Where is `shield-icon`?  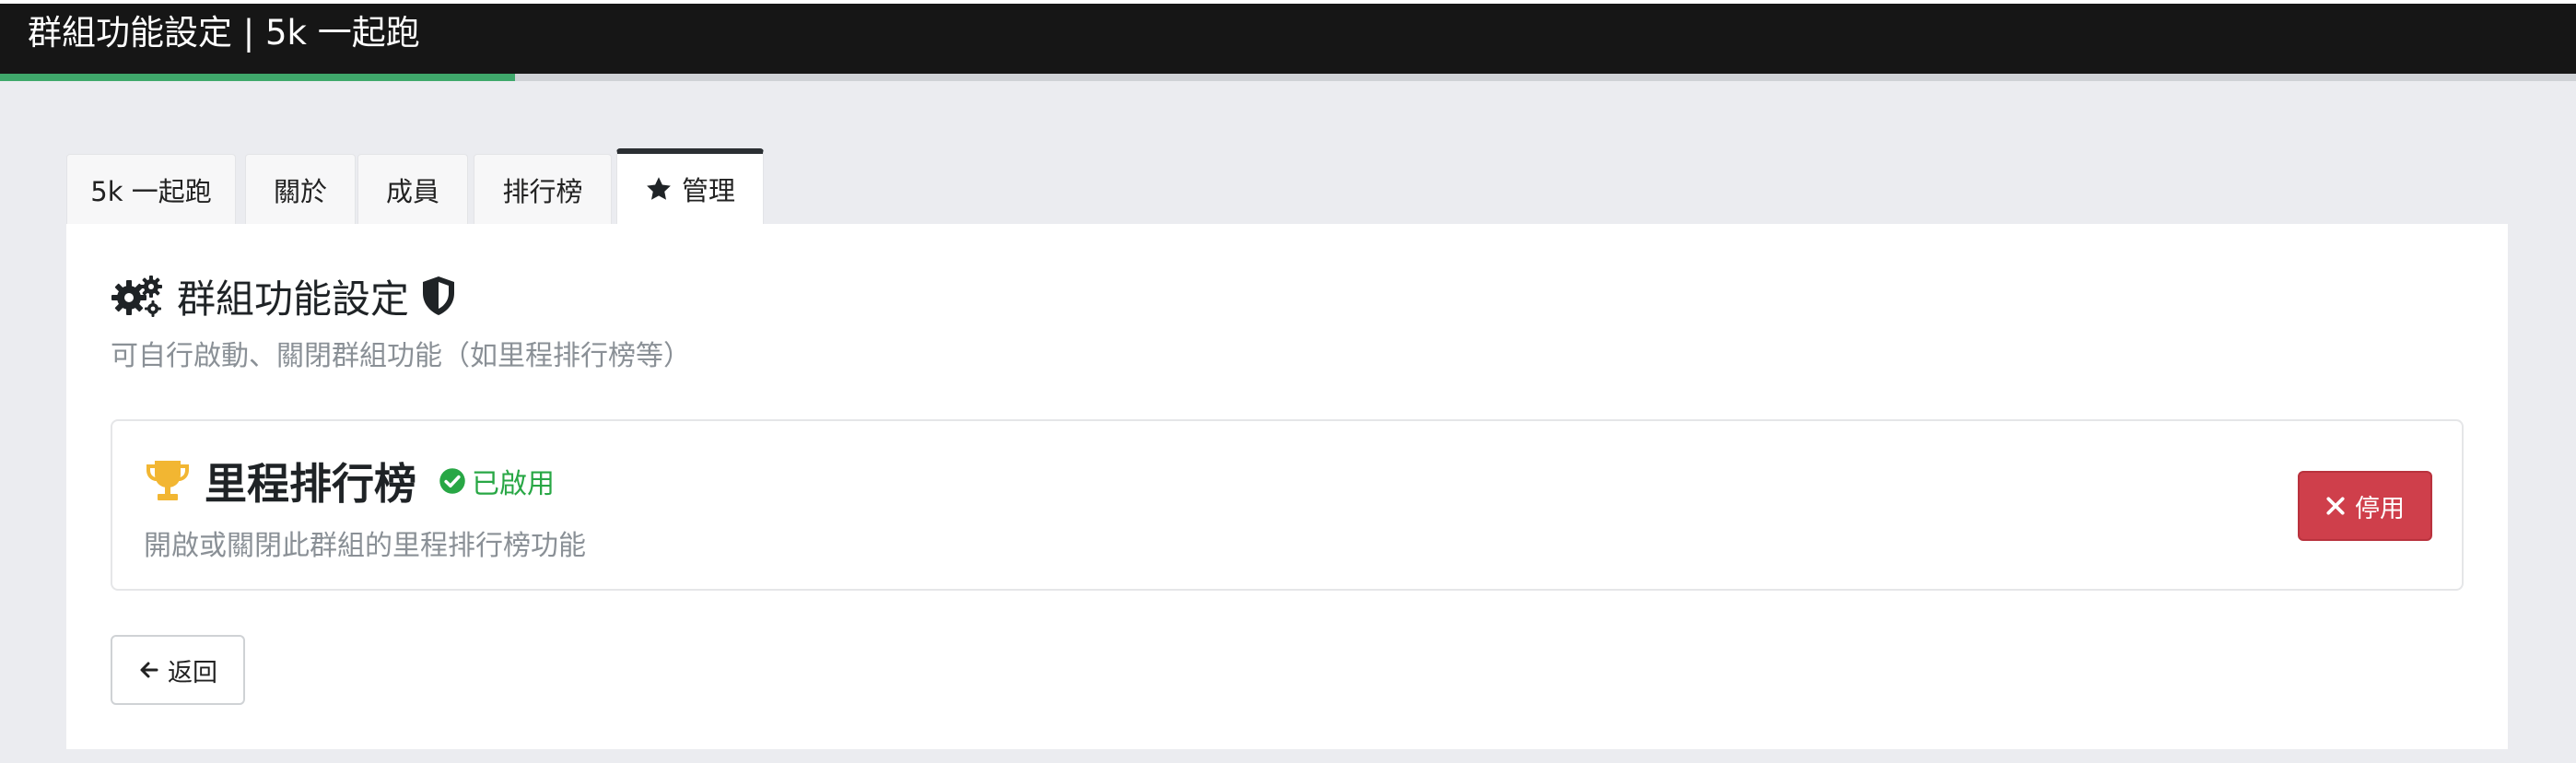 shield-icon is located at coordinates (439, 295).